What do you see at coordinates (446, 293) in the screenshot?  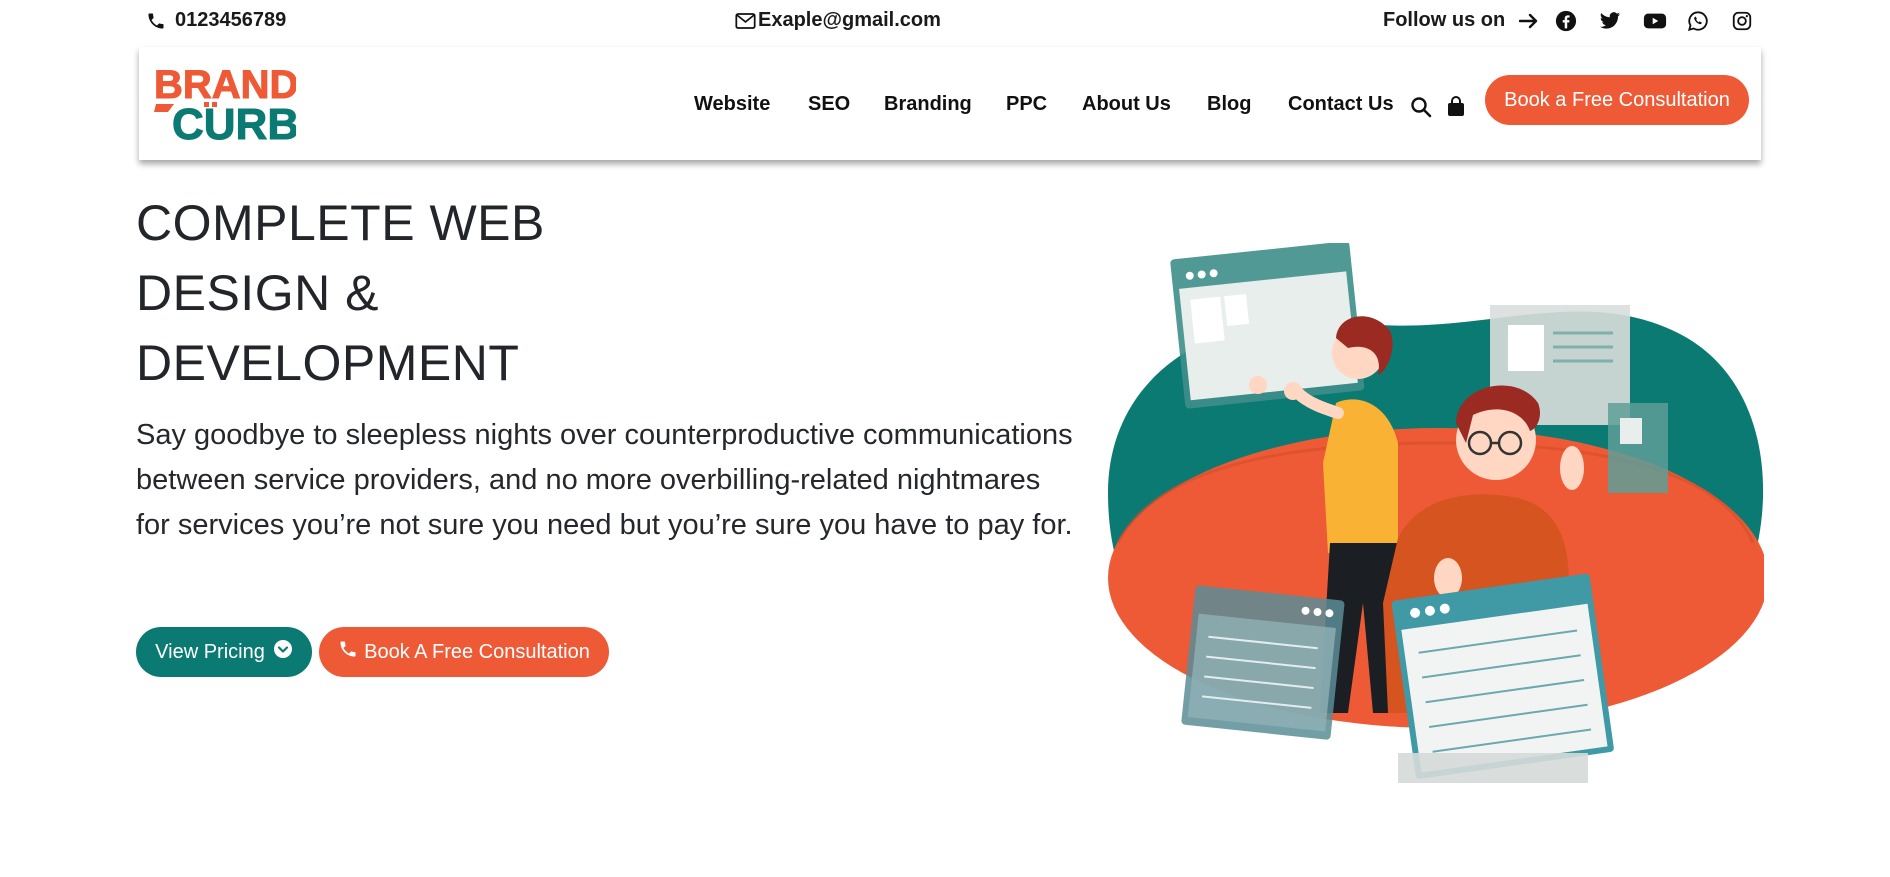 I see `hero-title: COMPLETE WEB DESIGN & DEVELOPMENT` at bounding box center [446, 293].